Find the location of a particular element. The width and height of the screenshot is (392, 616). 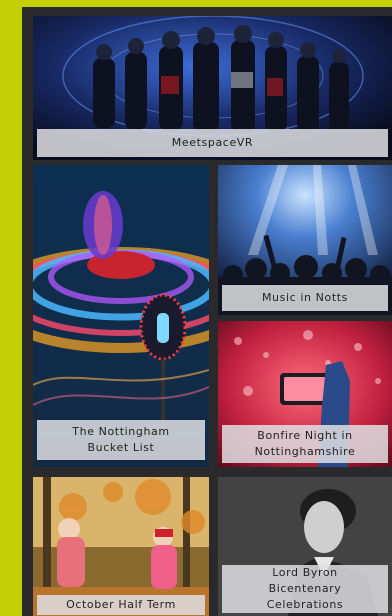

tile-nottingham-bucket-list-label: The Nottingham Bucket List is located at coordinates (121, 440).